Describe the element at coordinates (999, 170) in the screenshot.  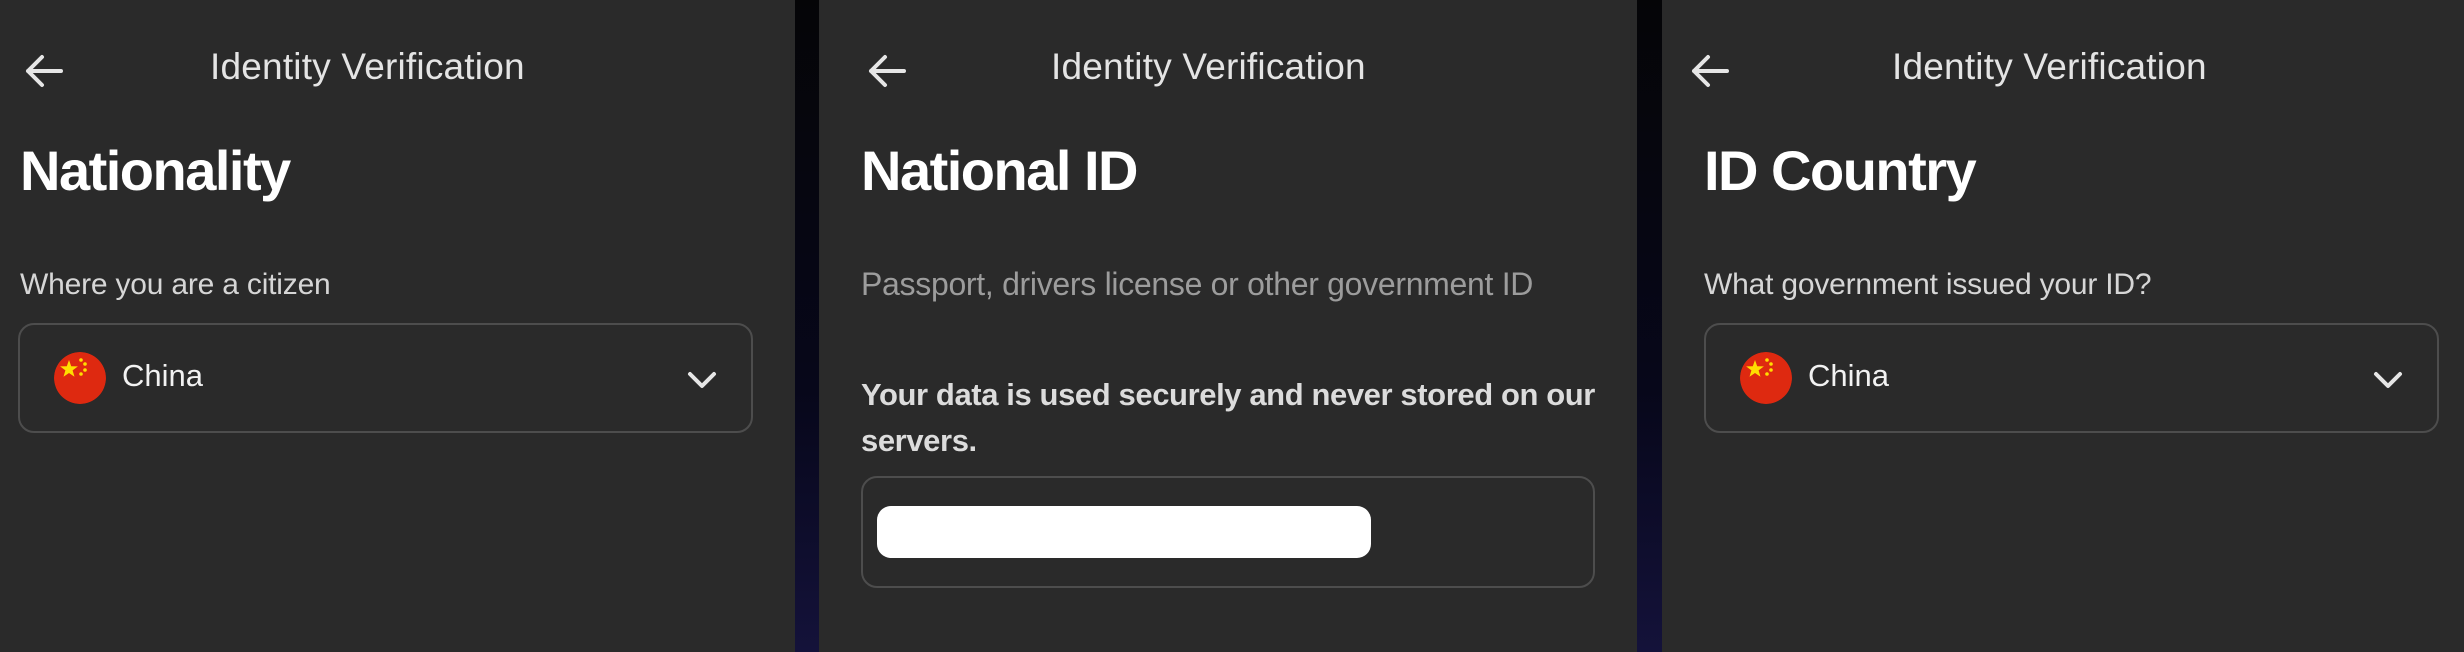
I see `page-title: National ID` at that location.